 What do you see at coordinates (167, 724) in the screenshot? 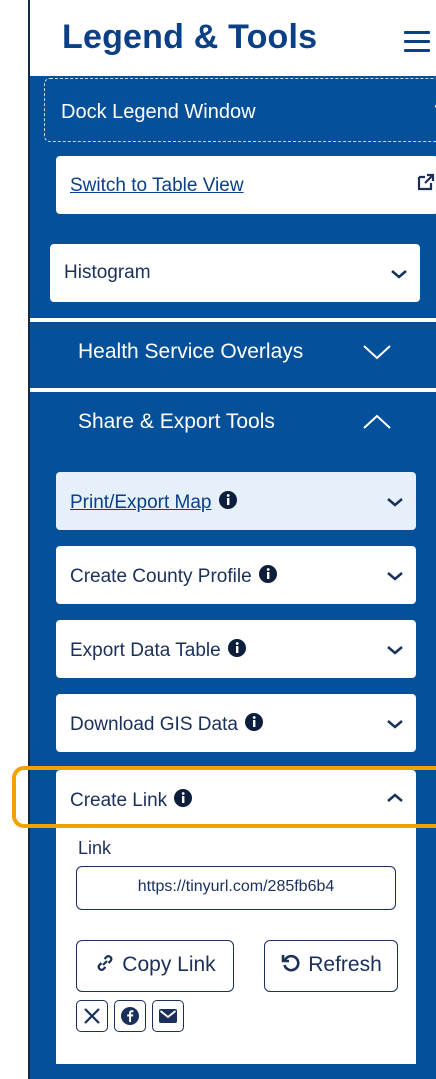
I see `tool-label: Download GIS Data` at bounding box center [167, 724].